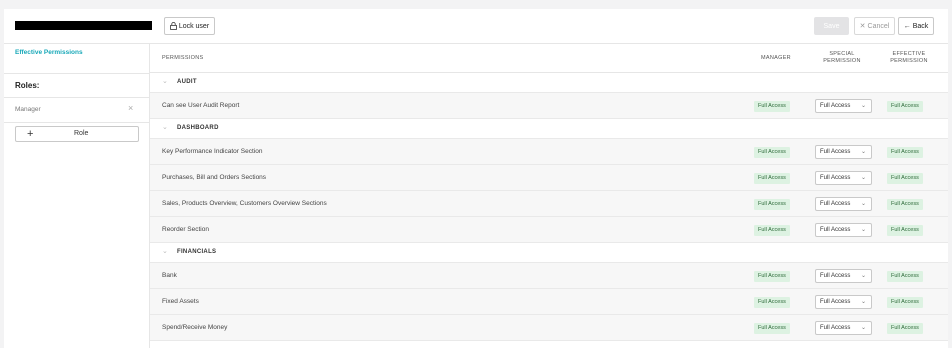  I want to click on section-title: FINANCIALS, so click(197, 252).